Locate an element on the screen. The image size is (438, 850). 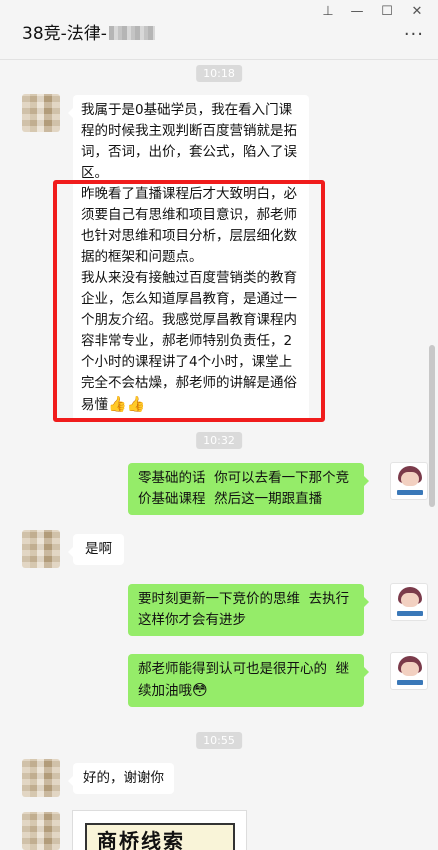
scrollbar is located at coordinates (432, 426).